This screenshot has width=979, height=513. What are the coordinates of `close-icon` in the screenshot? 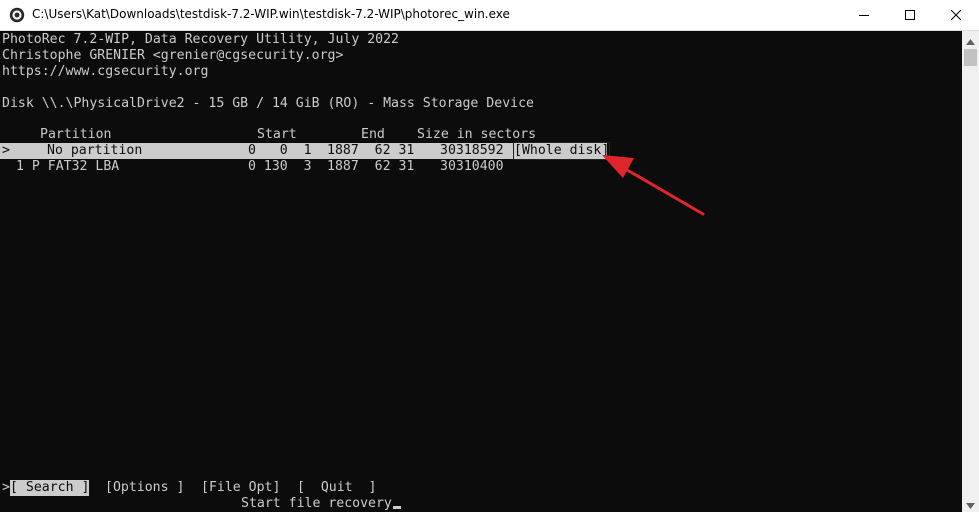 It's located at (956, 15).